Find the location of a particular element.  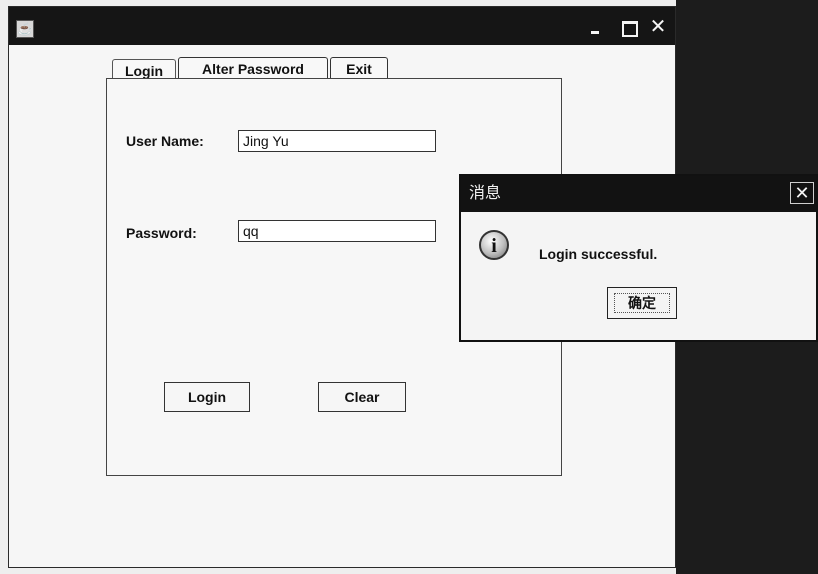

maximize-icon is located at coordinates (629, 27).